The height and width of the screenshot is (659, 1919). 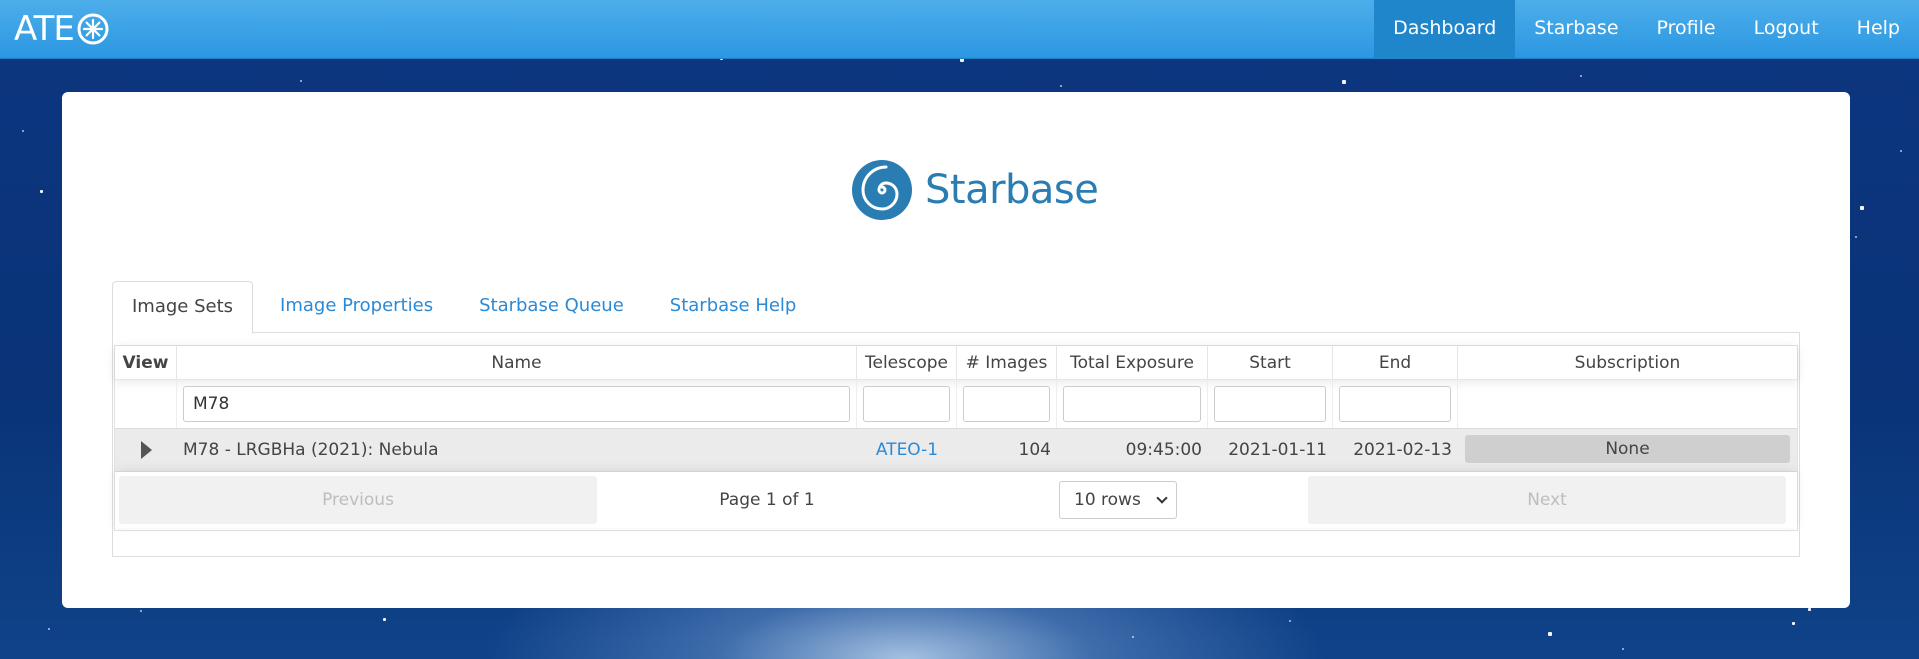 What do you see at coordinates (733, 307) in the screenshot?
I see `tab-starbase-help: Starbase Help` at bounding box center [733, 307].